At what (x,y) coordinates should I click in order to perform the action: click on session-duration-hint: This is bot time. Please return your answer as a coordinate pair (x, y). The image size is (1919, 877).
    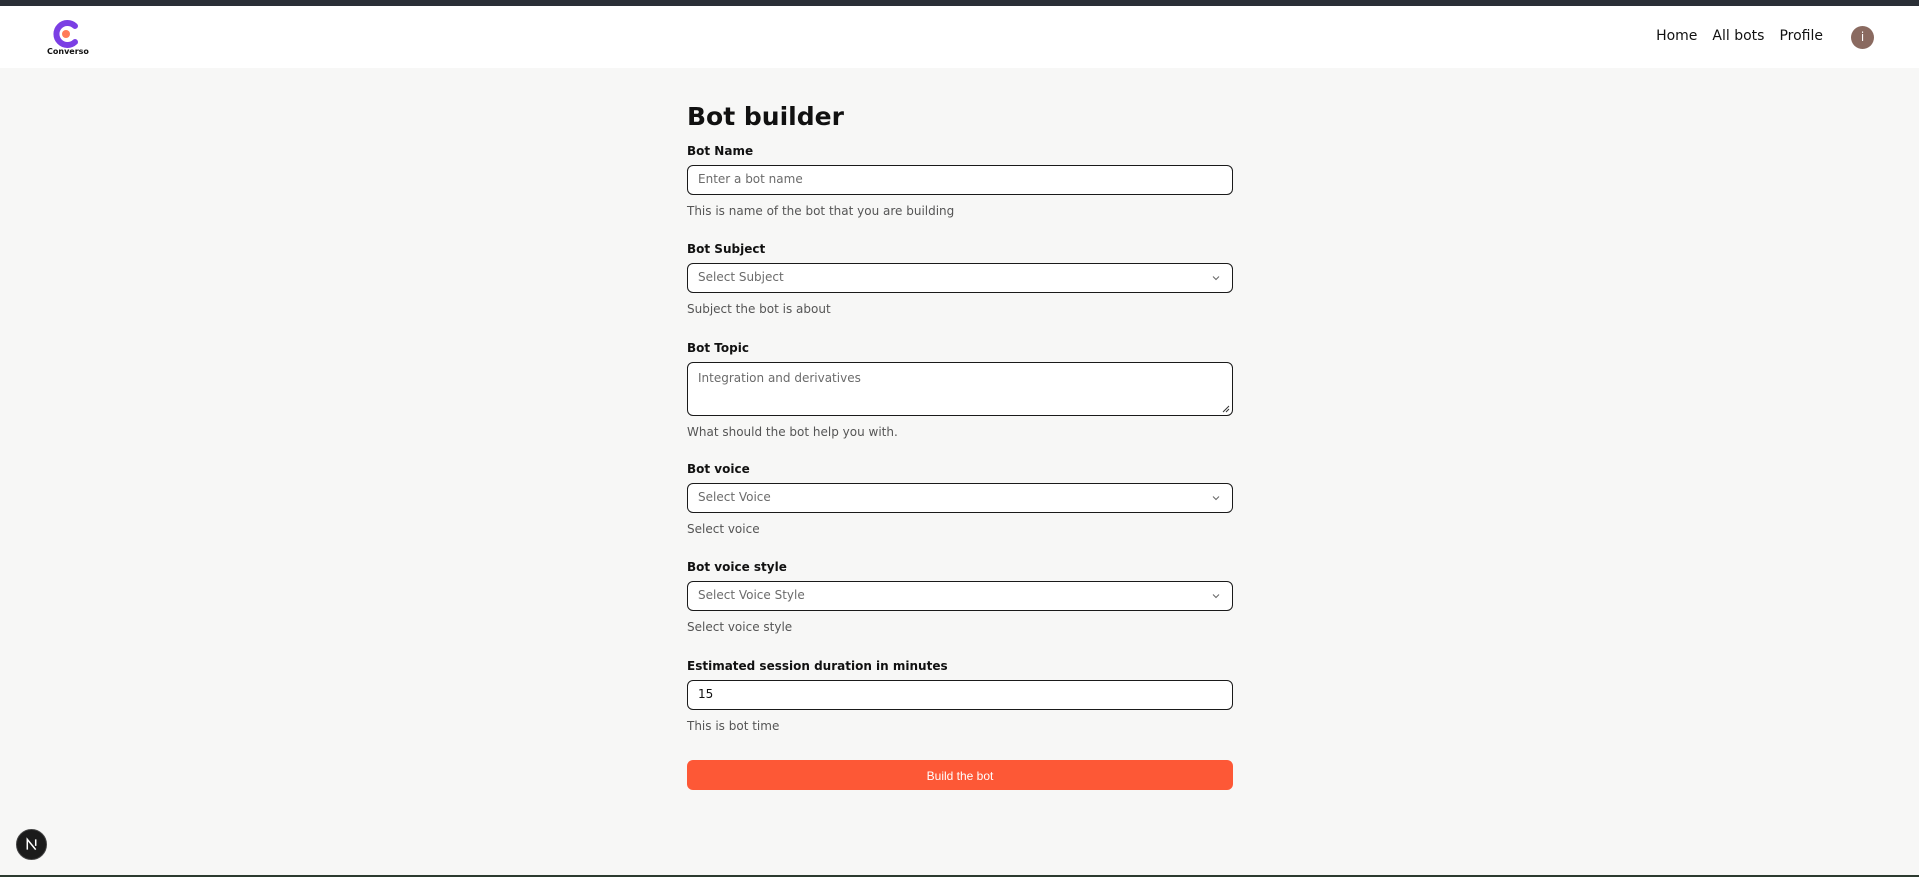
    Looking at the image, I should click on (733, 726).